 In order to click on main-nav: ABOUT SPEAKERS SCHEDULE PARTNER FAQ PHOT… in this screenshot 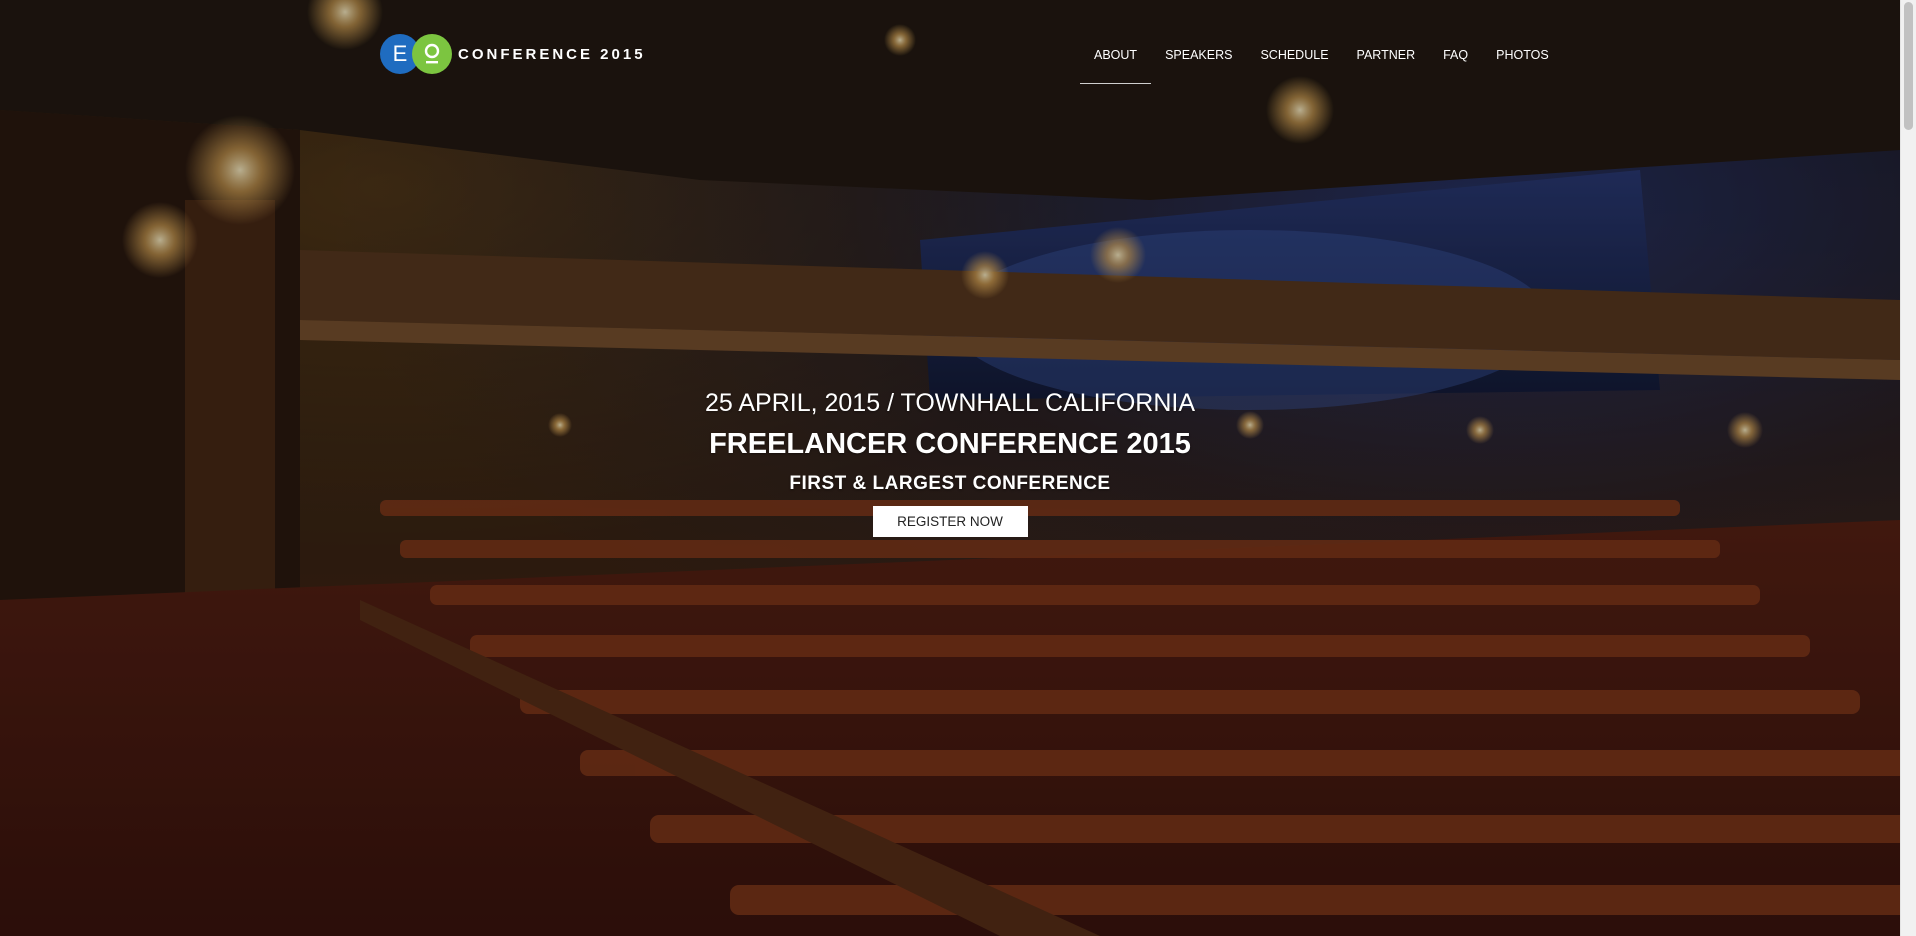, I will do `click(1321, 64)`.